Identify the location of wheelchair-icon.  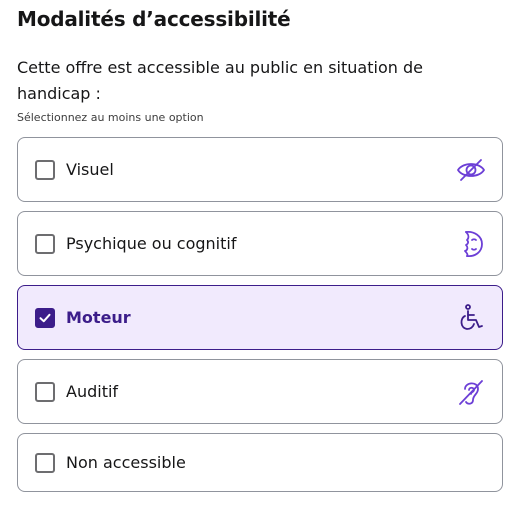
(471, 318).